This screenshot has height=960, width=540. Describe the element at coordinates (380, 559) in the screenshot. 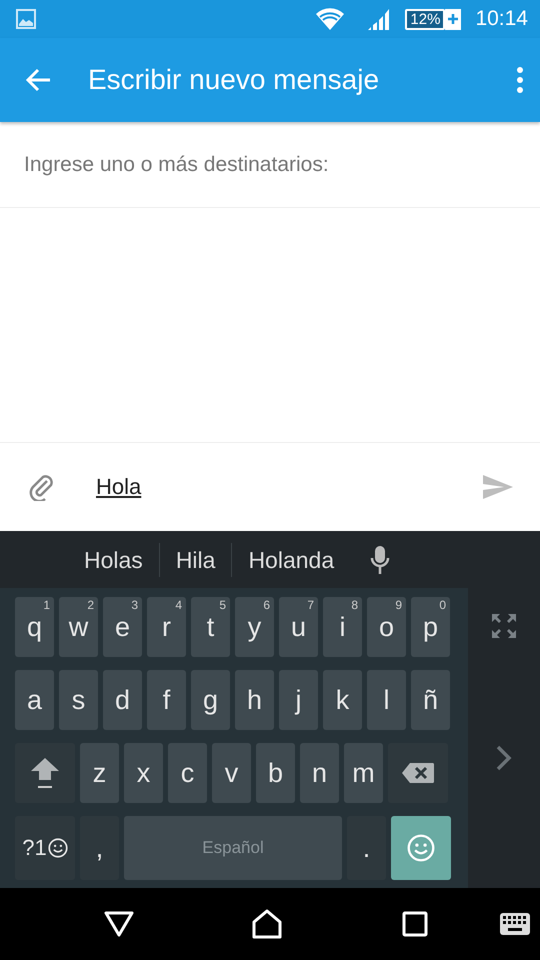

I see `microphone-icon` at that location.